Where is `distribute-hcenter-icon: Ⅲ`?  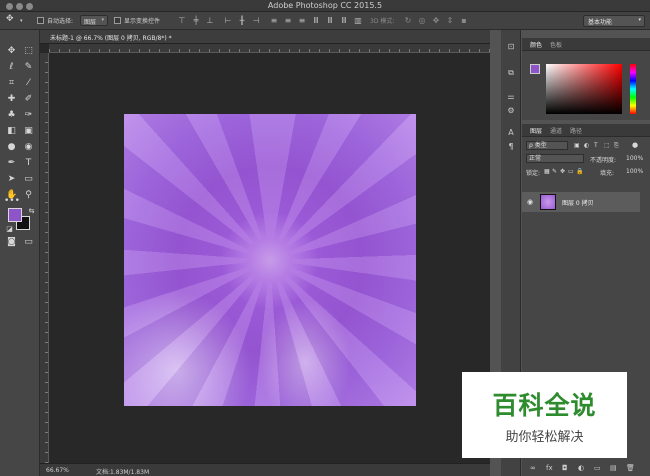
distribute-hcenter-icon: Ⅲ is located at coordinates (330, 21).